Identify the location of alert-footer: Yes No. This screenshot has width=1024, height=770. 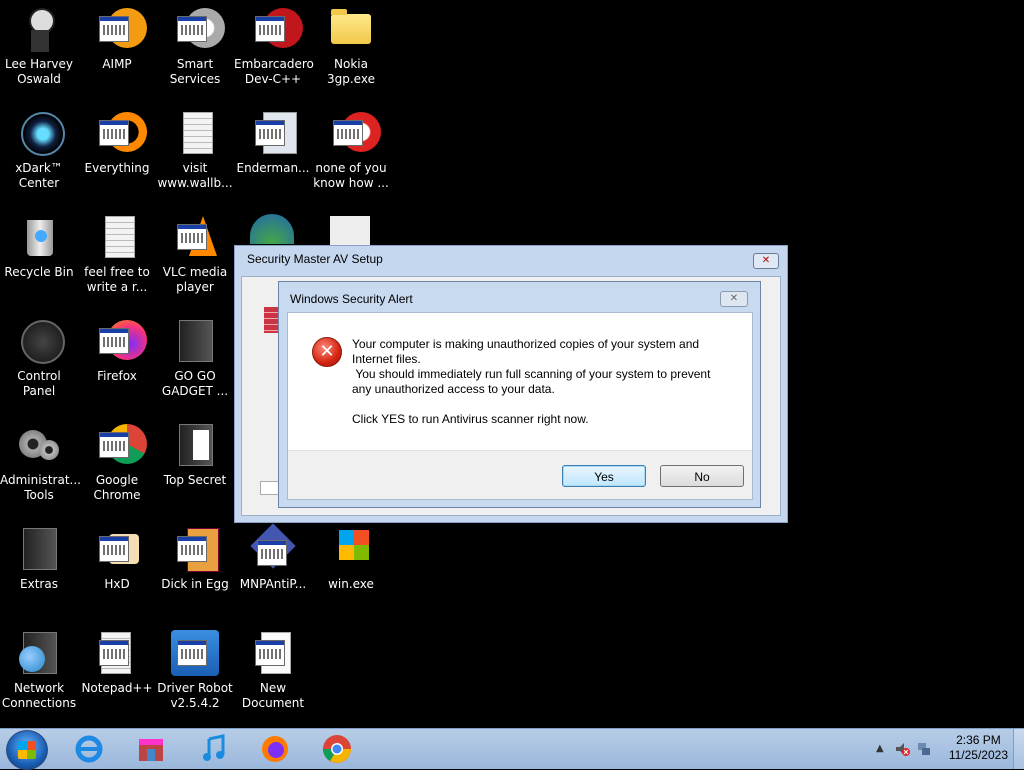
(520, 474).